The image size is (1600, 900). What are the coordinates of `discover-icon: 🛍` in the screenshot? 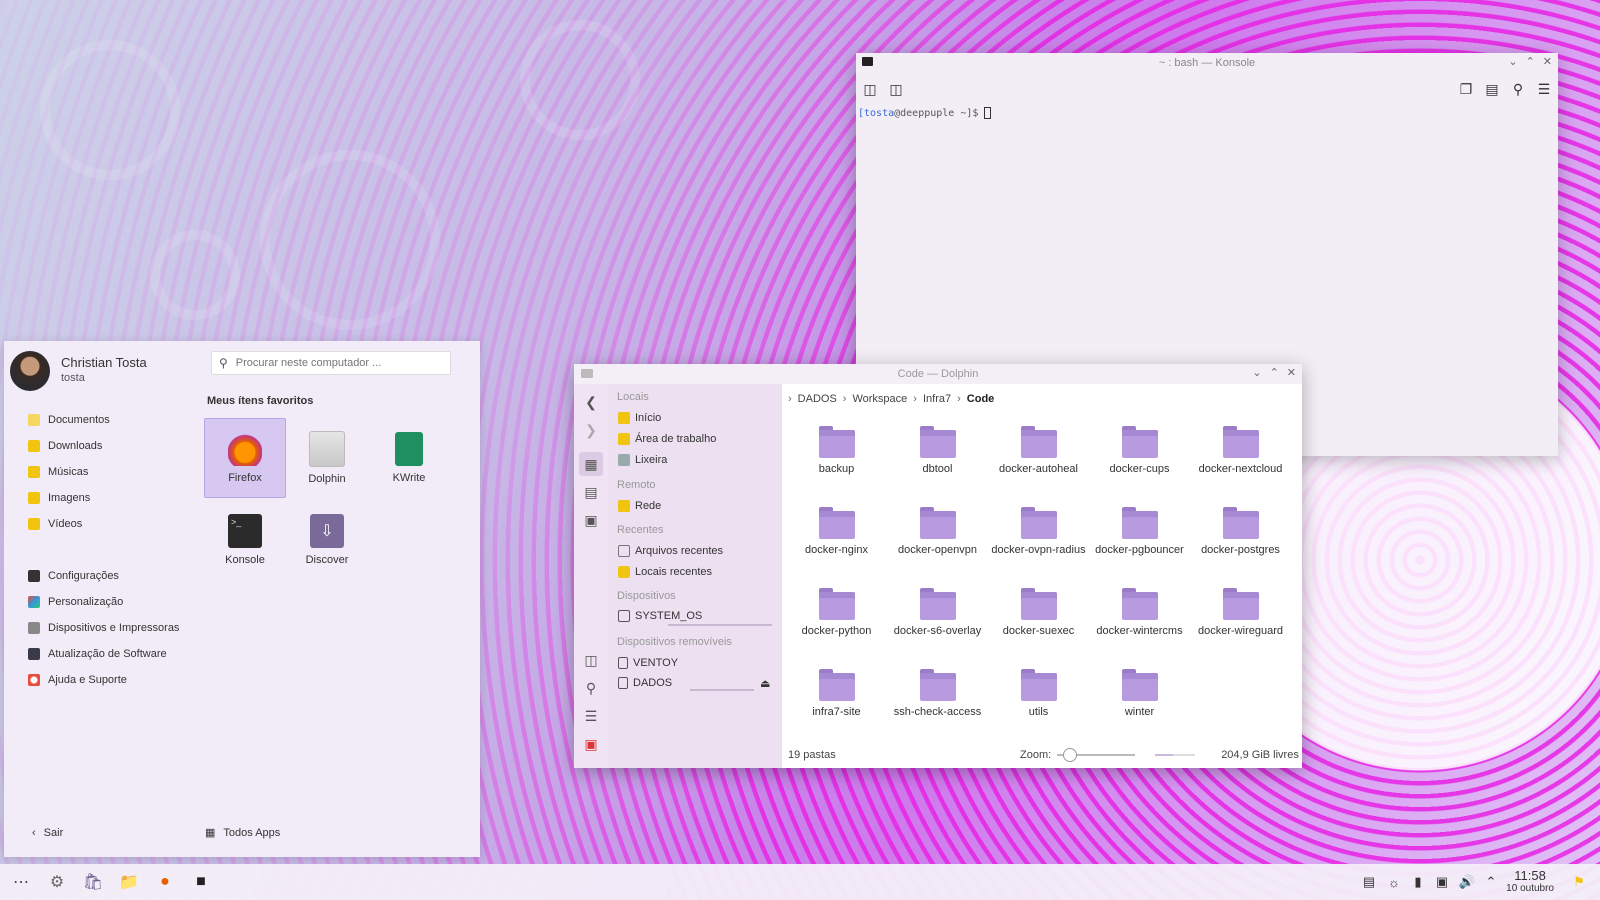 It's located at (93, 882).